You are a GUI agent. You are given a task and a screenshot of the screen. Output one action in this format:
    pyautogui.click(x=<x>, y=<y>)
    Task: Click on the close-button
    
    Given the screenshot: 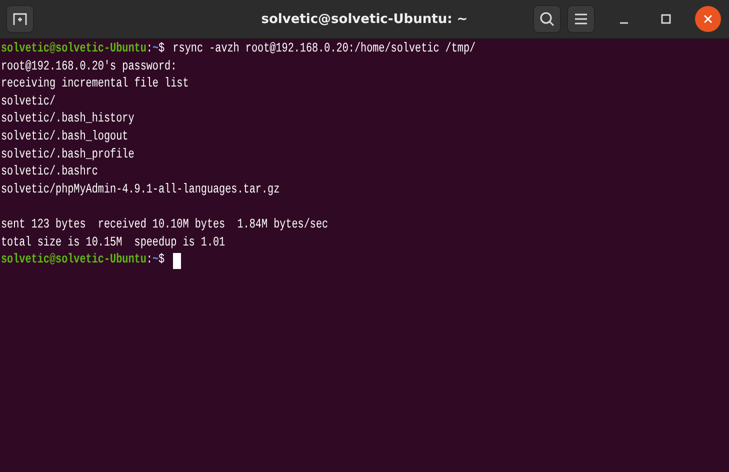 What is the action you would take?
    pyautogui.click(x=708, y=19)
    